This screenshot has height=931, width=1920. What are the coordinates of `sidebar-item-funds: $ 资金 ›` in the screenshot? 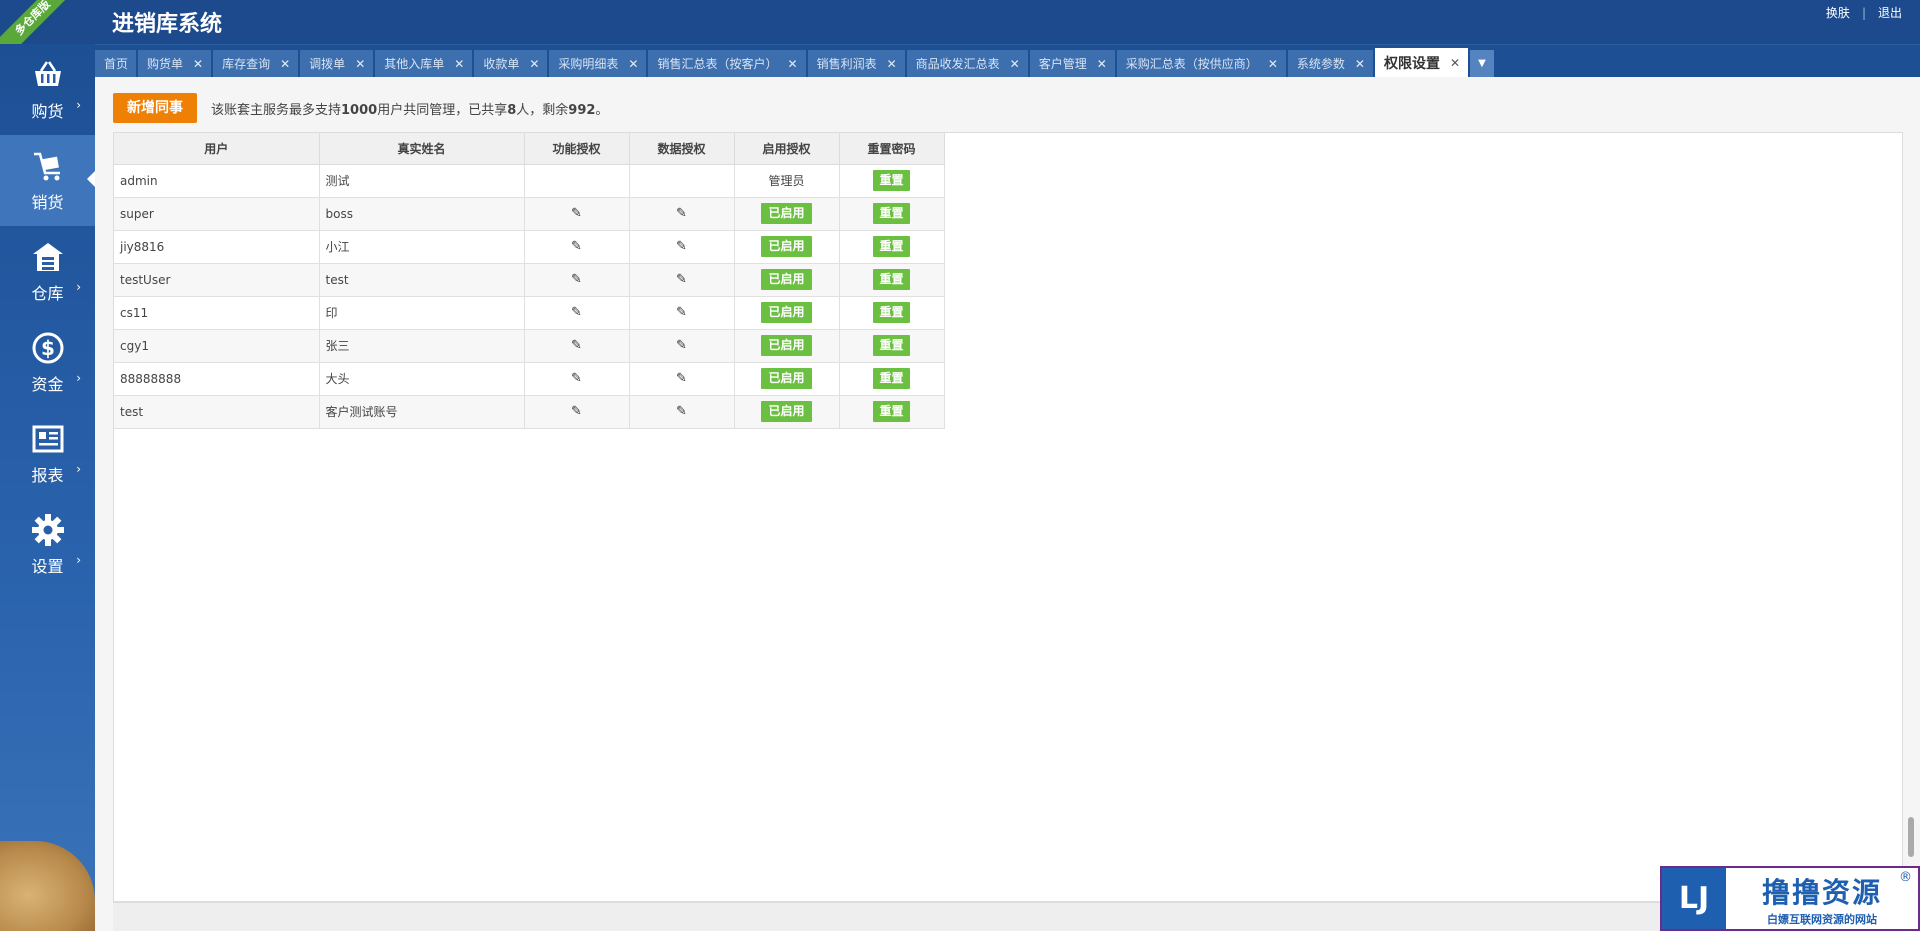 It's located at (47, 362).